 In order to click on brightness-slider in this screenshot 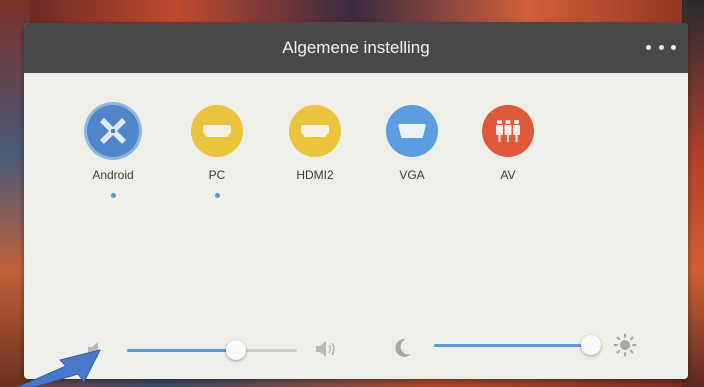, I will do `click(517, 345)`.